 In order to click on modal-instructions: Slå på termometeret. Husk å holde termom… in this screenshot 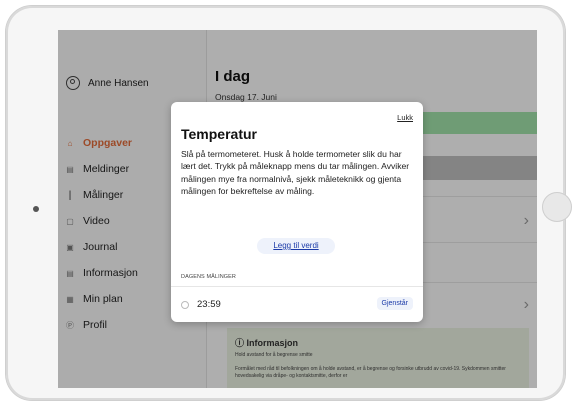, I will do `click(295, 172)`.